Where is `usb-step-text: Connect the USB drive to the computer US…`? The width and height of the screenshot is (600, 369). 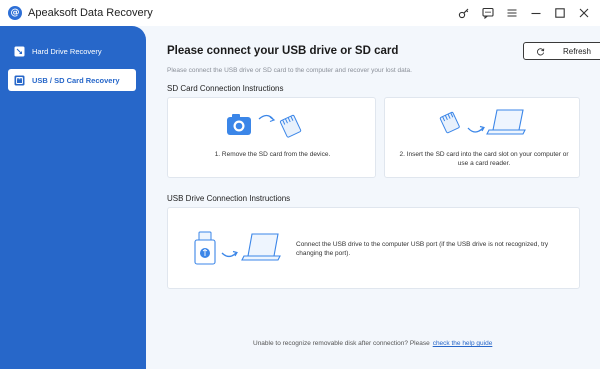 usb-step-text: Connect the USB drive to the computer US… is located at coordinates (422, 249).